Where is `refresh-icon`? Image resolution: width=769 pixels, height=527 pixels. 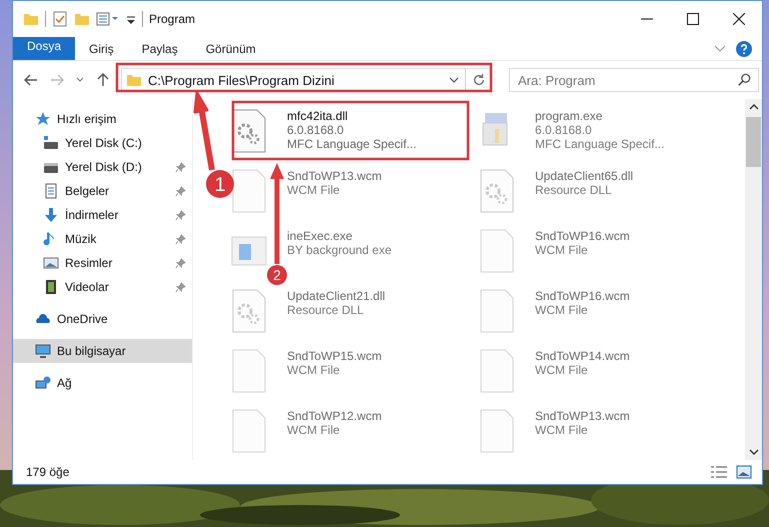
refresh-icon is located at coordinates (479, 80).